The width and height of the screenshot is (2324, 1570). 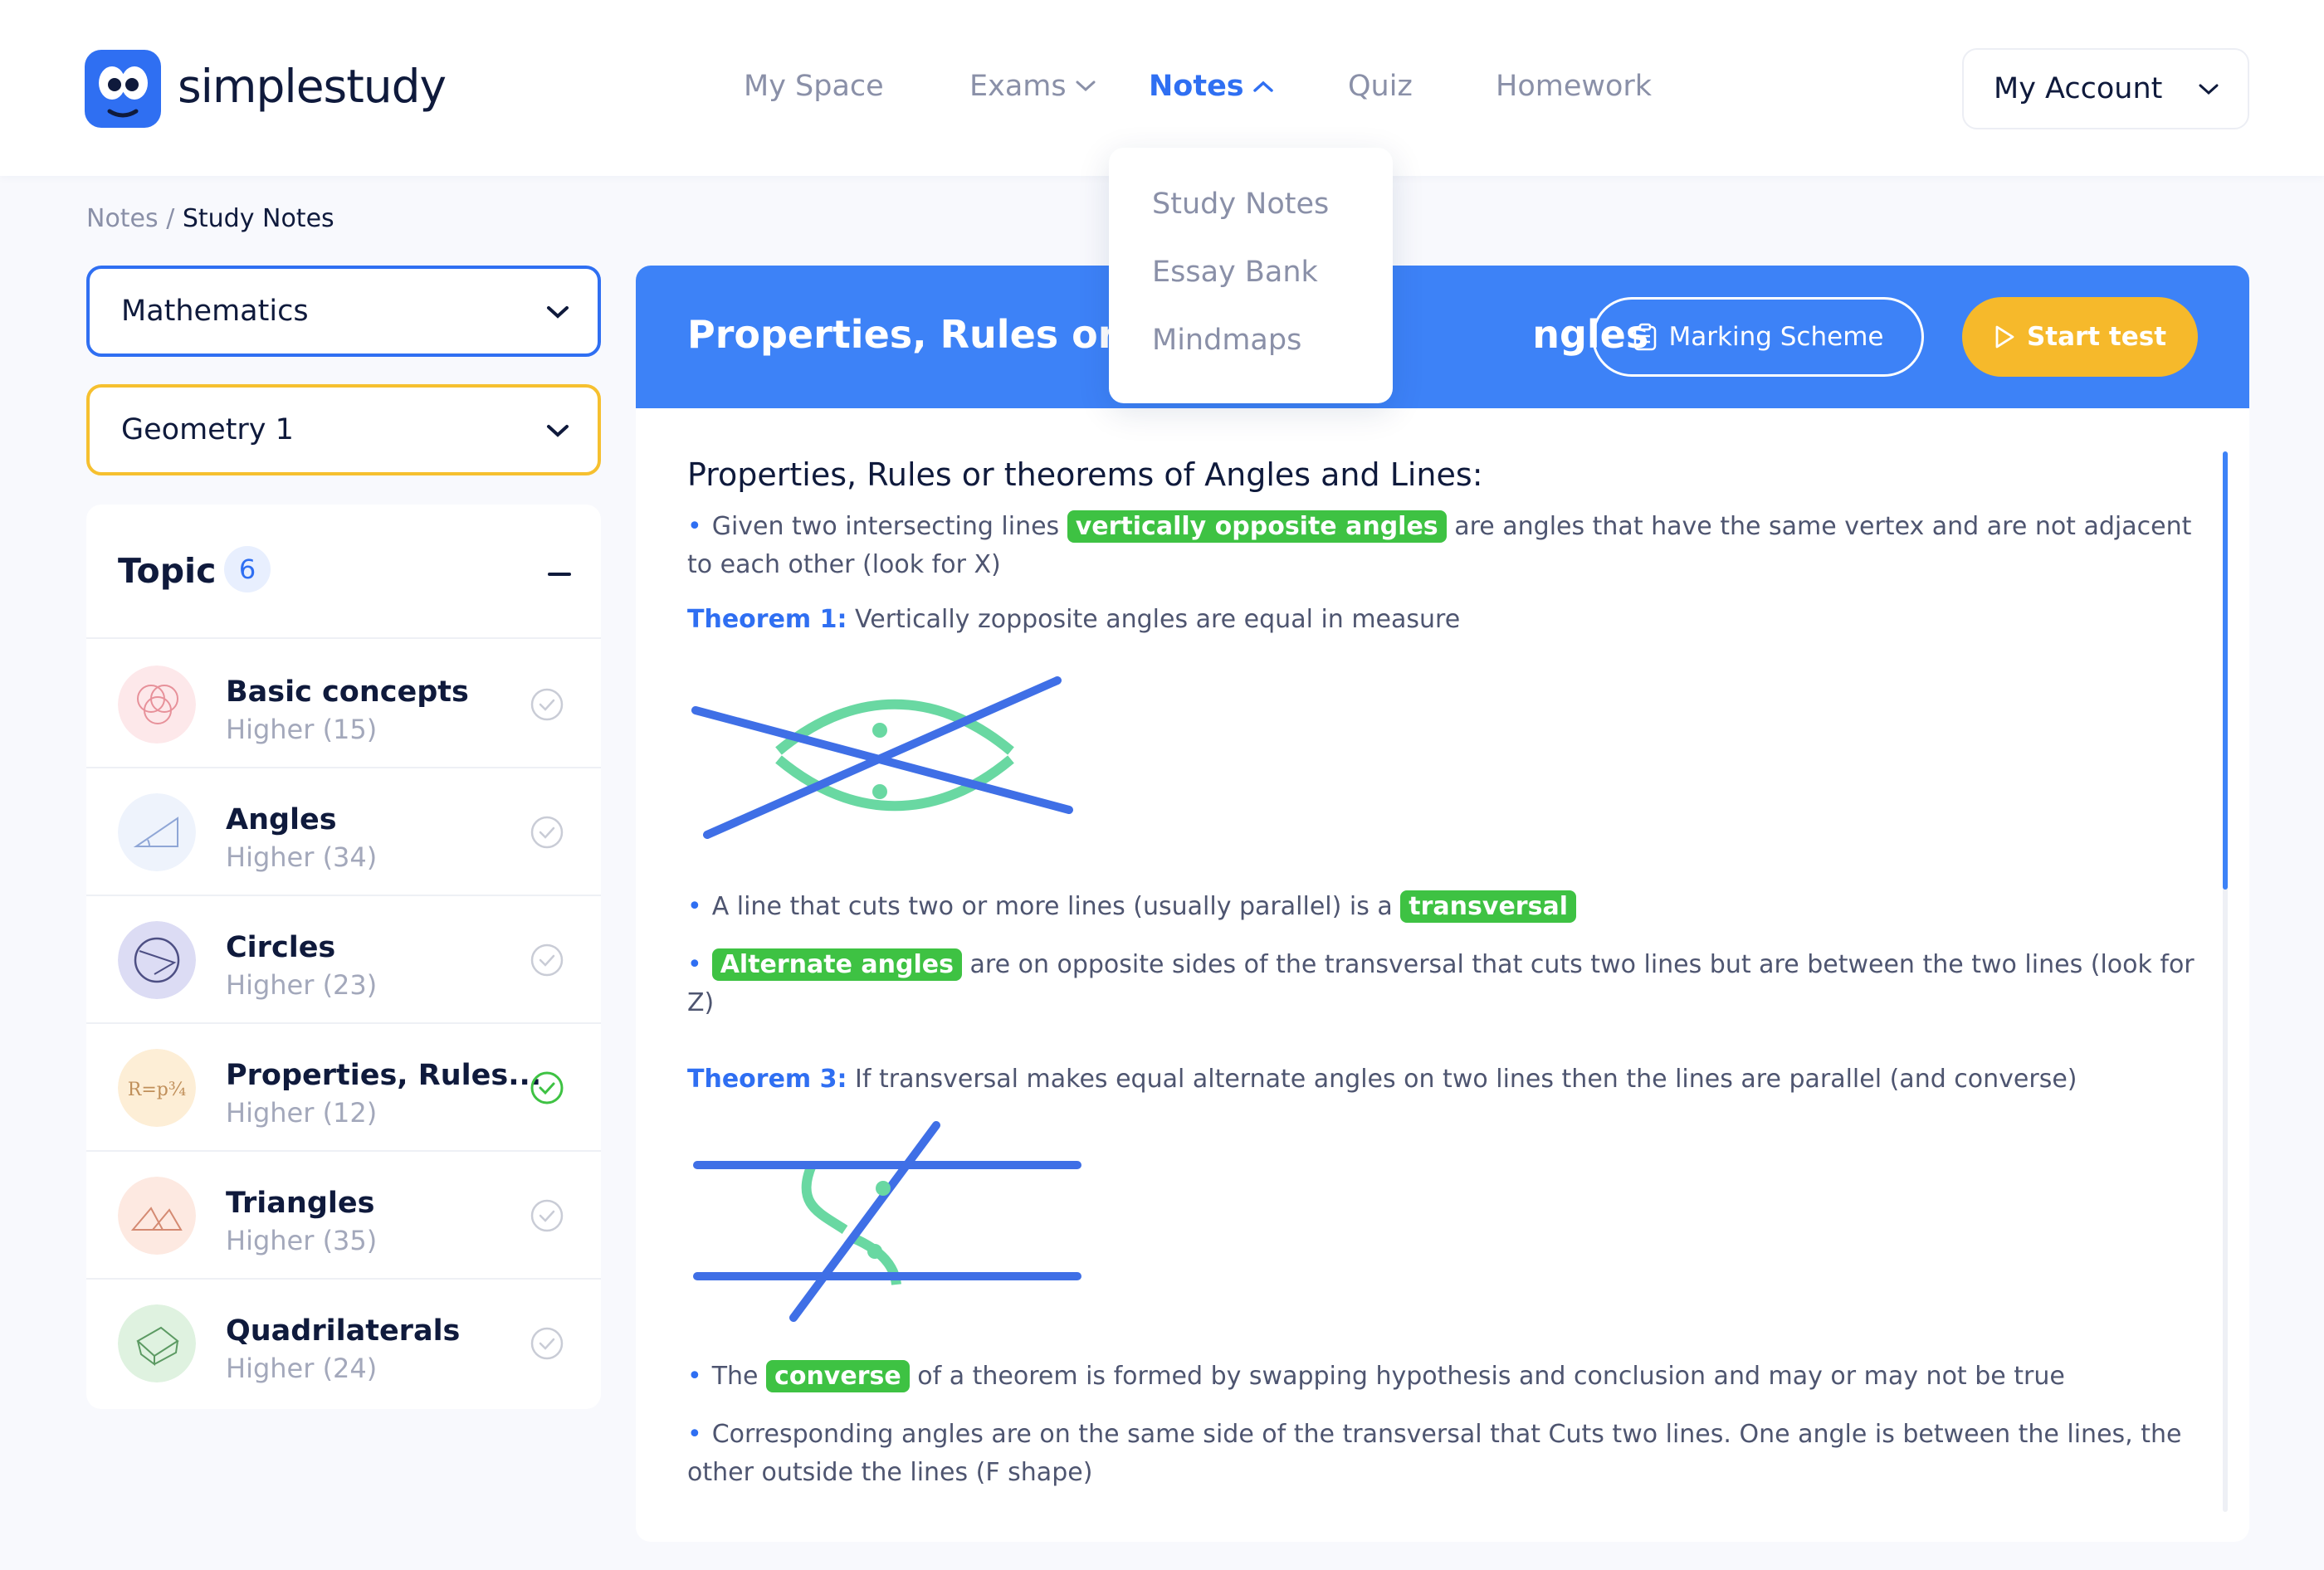 I want to click on formula-icon: R=p¾, so click(x=157, y=1088).